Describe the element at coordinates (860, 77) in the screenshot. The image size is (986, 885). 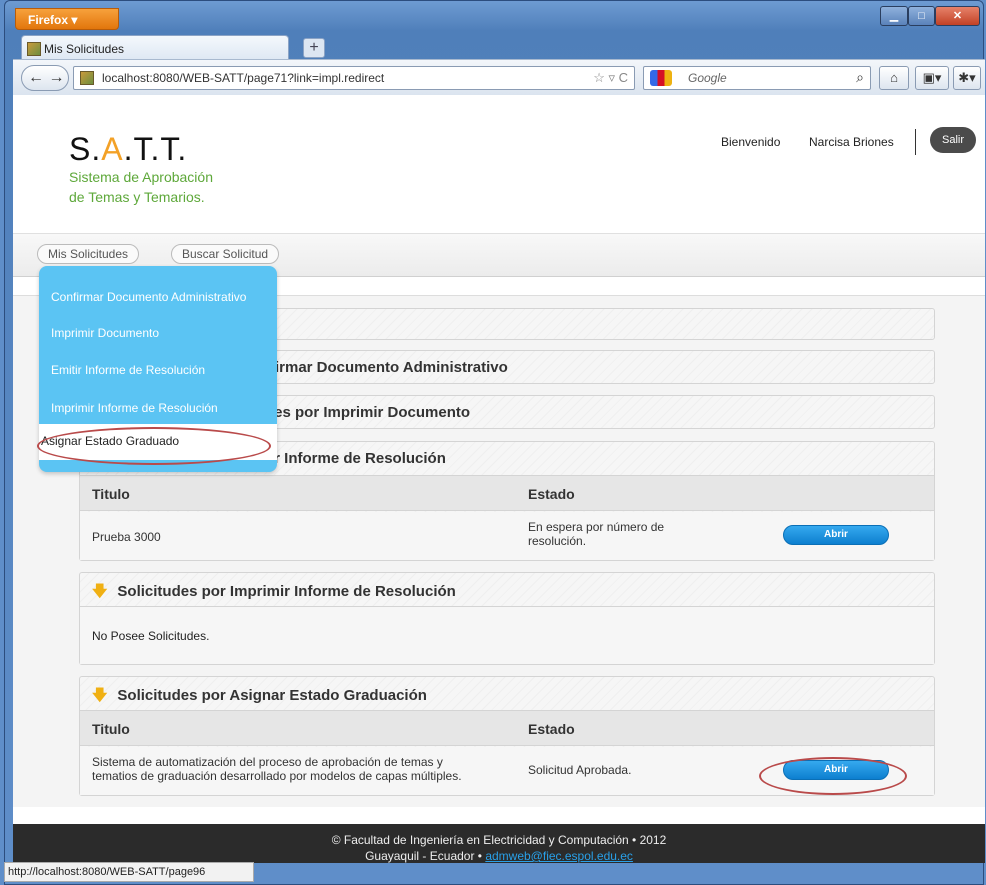
I see `search-icon: ⌕` at that location.